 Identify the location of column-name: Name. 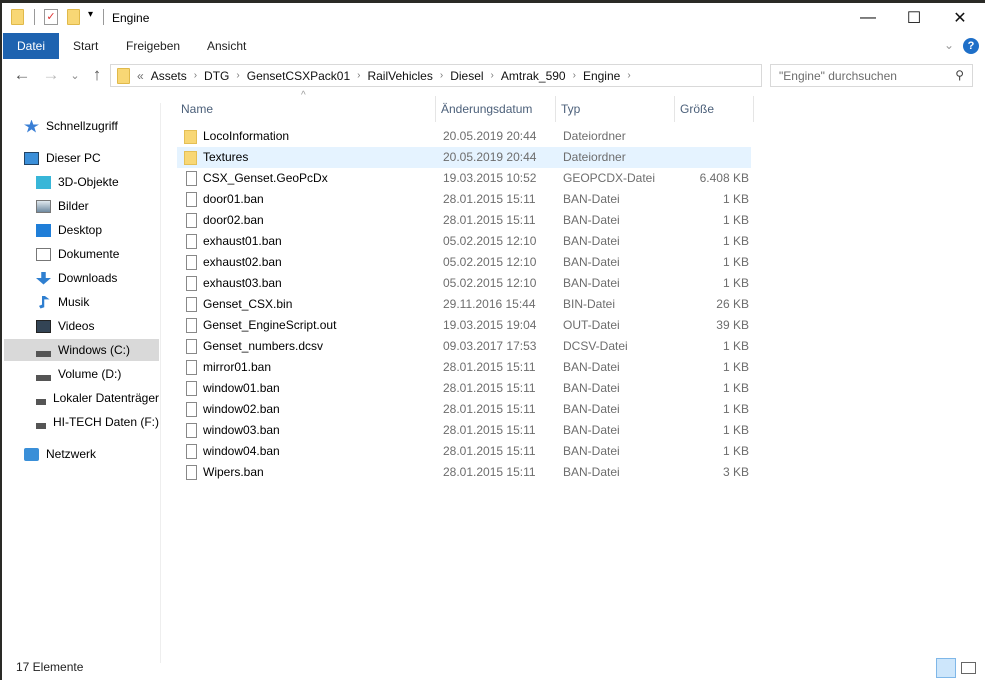
(306, 109).